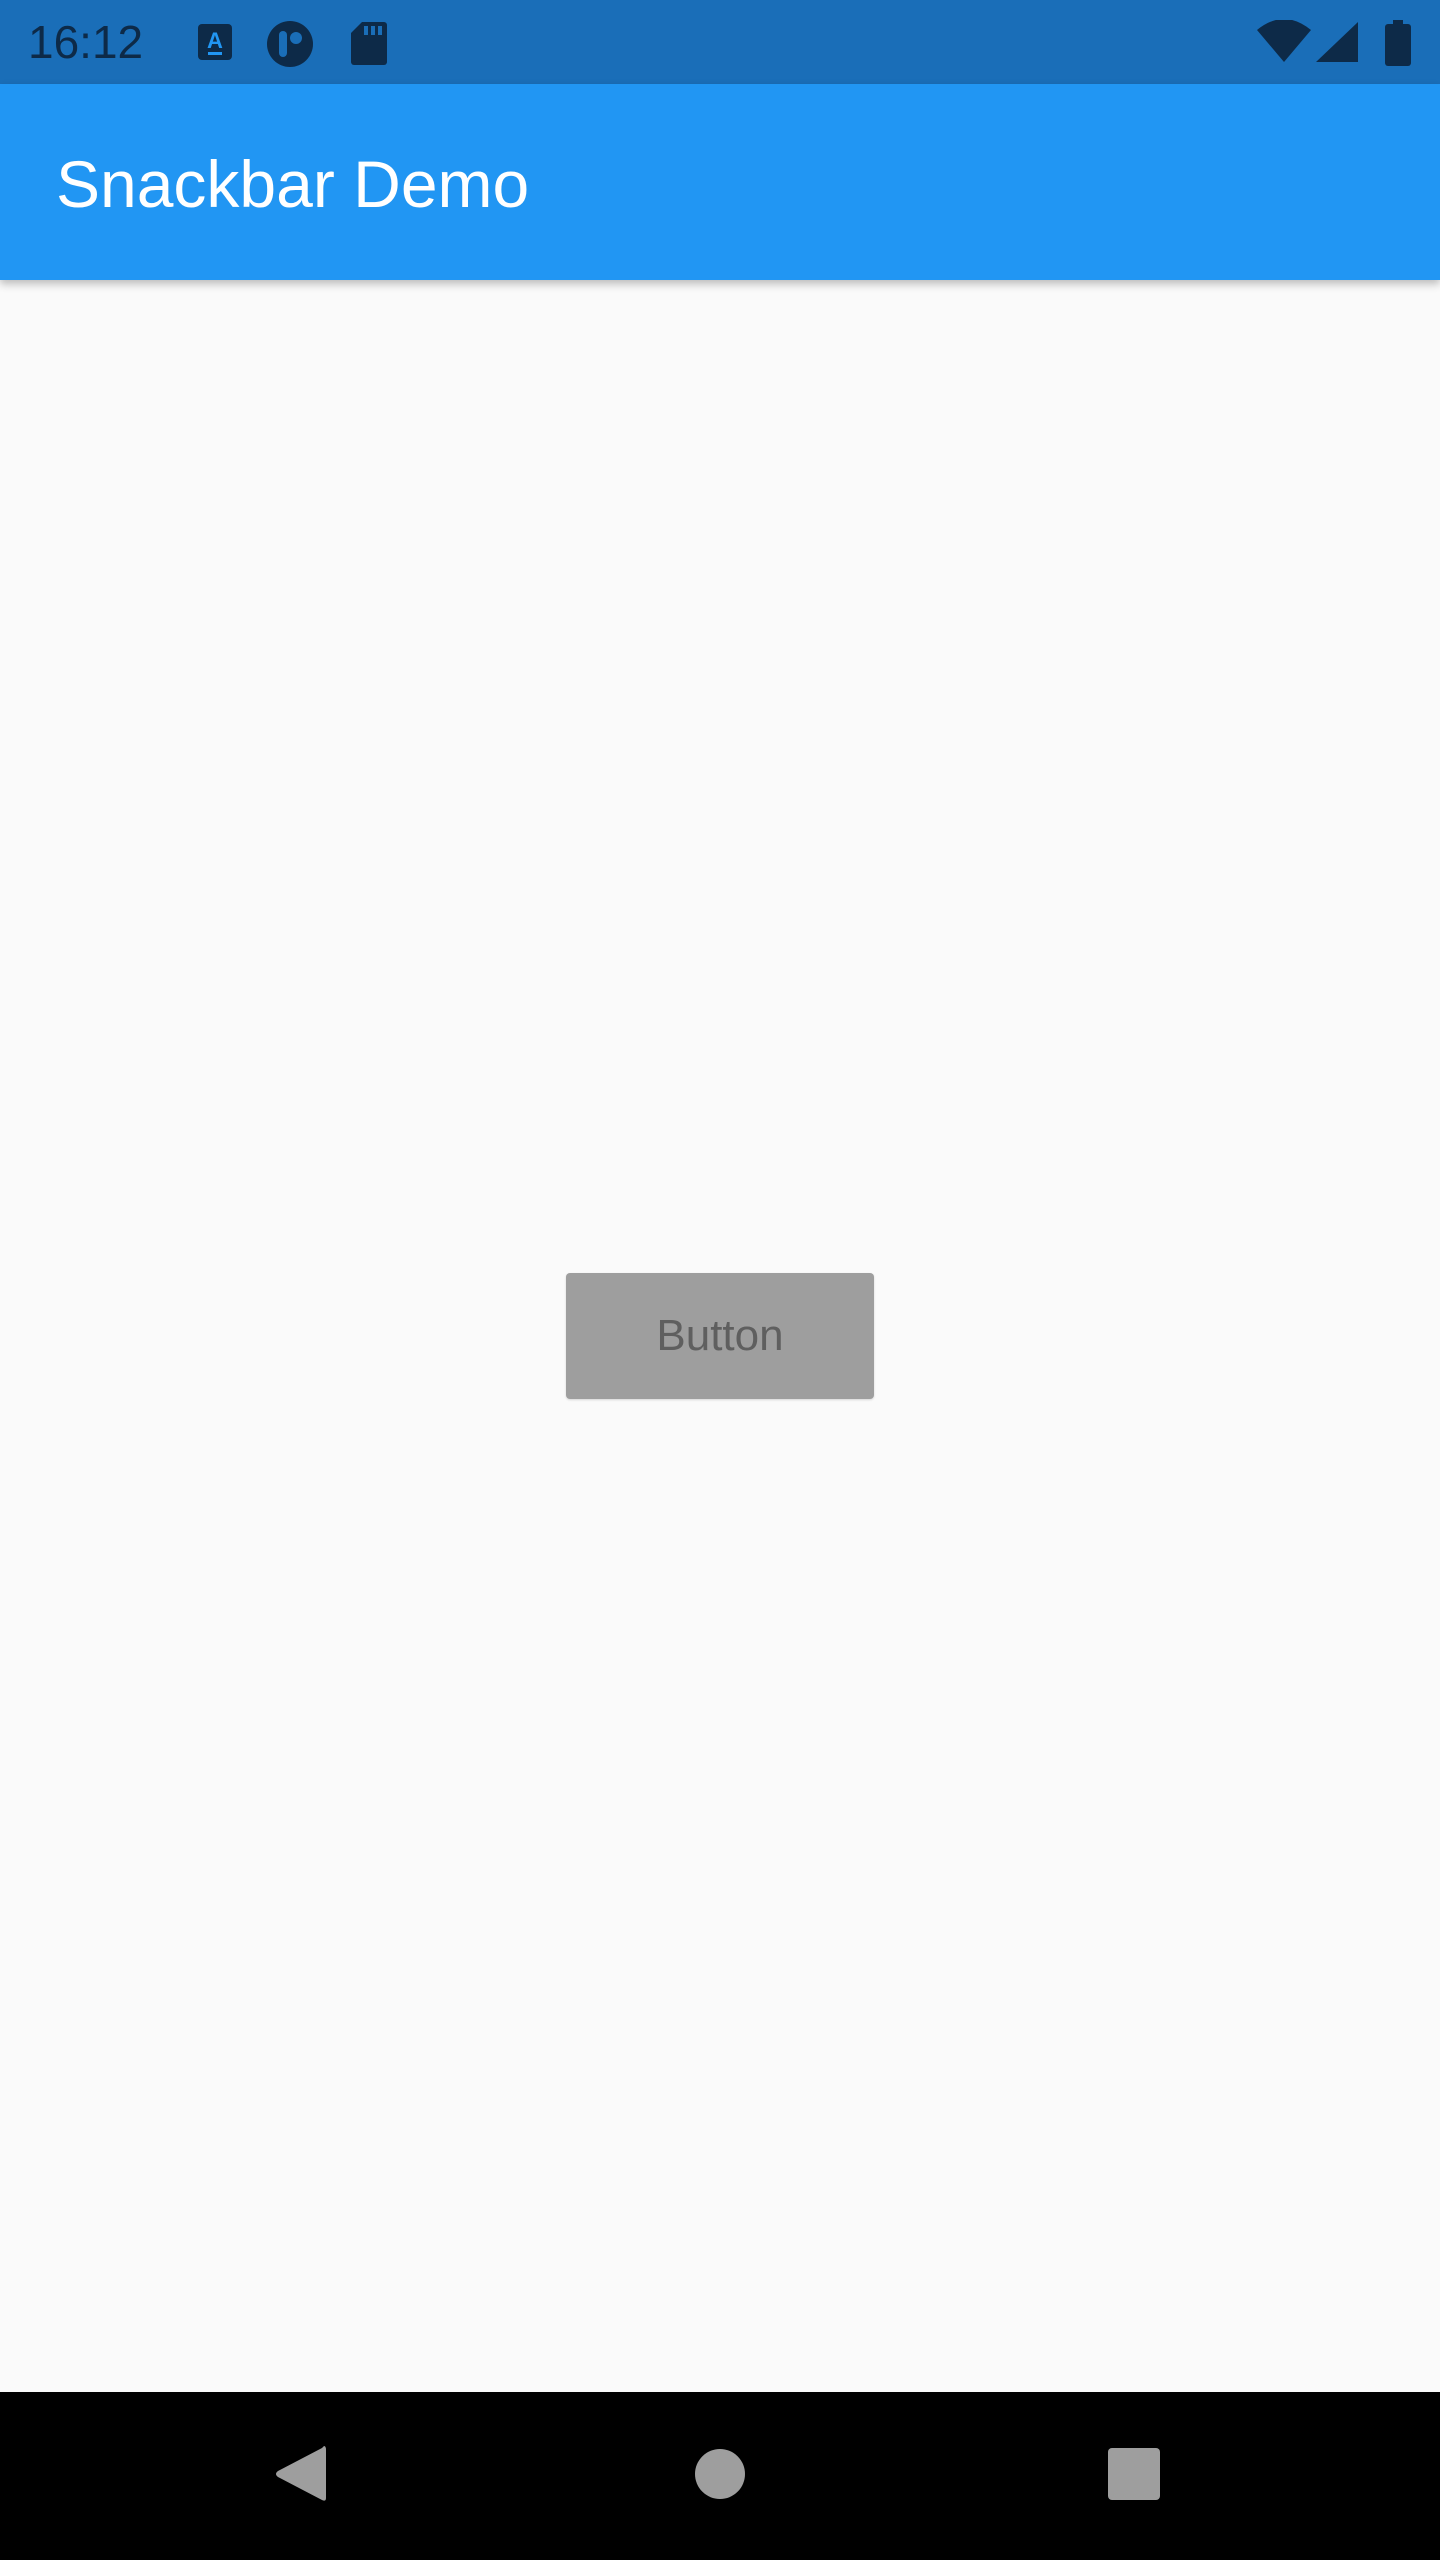 This screenshot has height=2560, width=1440. I want to click on page-title: Snackbar Demo, so click(293, 184).